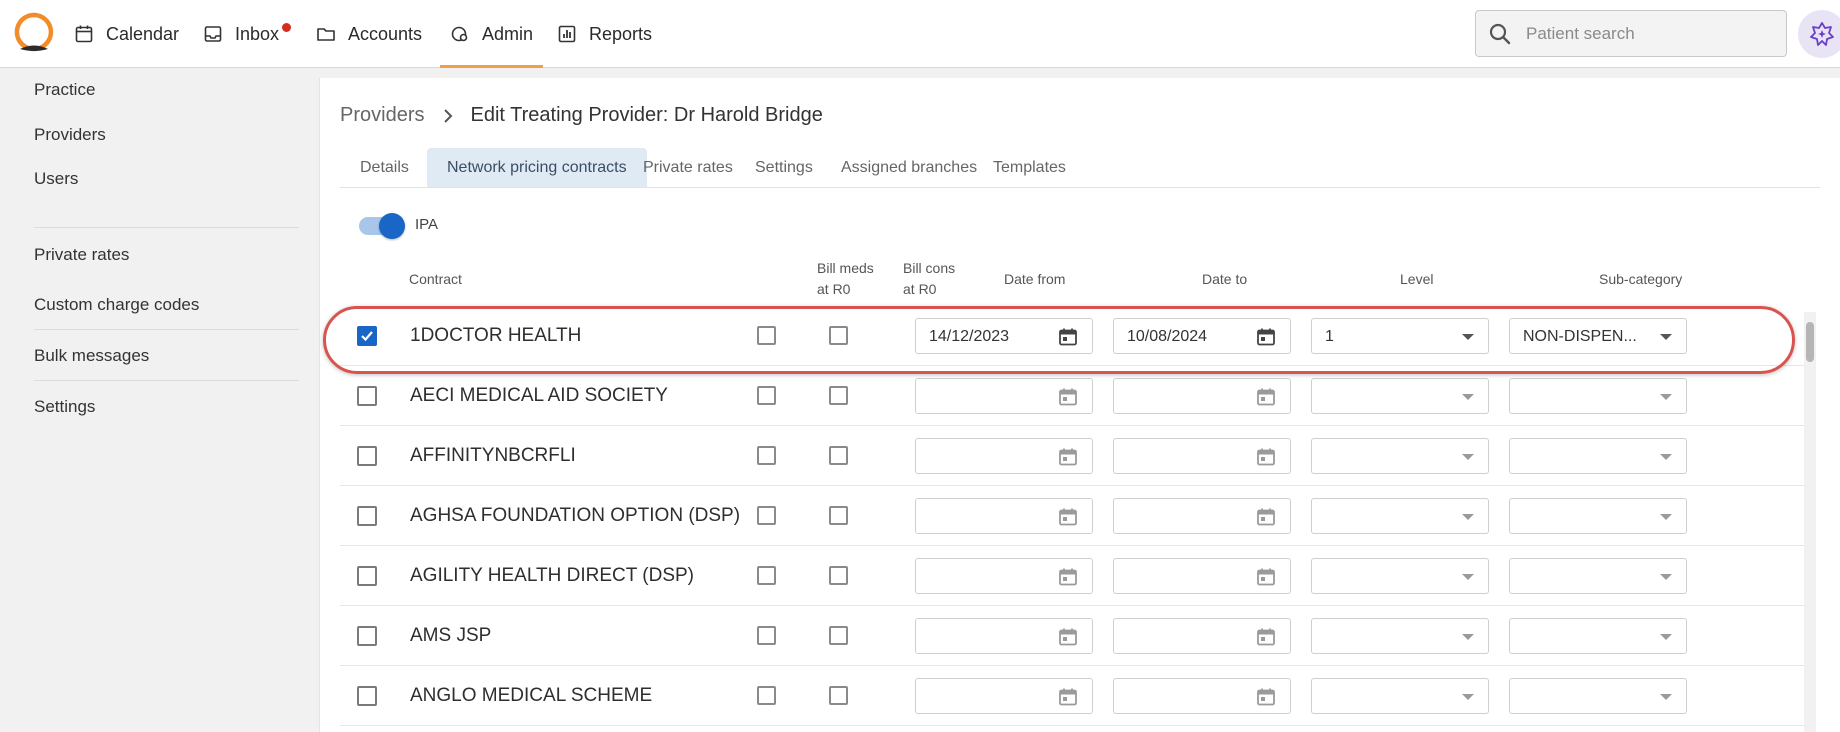  What do you see at coordinates (920, 289) in the screenshot?
I see `column-header-bill-cons-line2: at R0` at bounding box center [920, 289].